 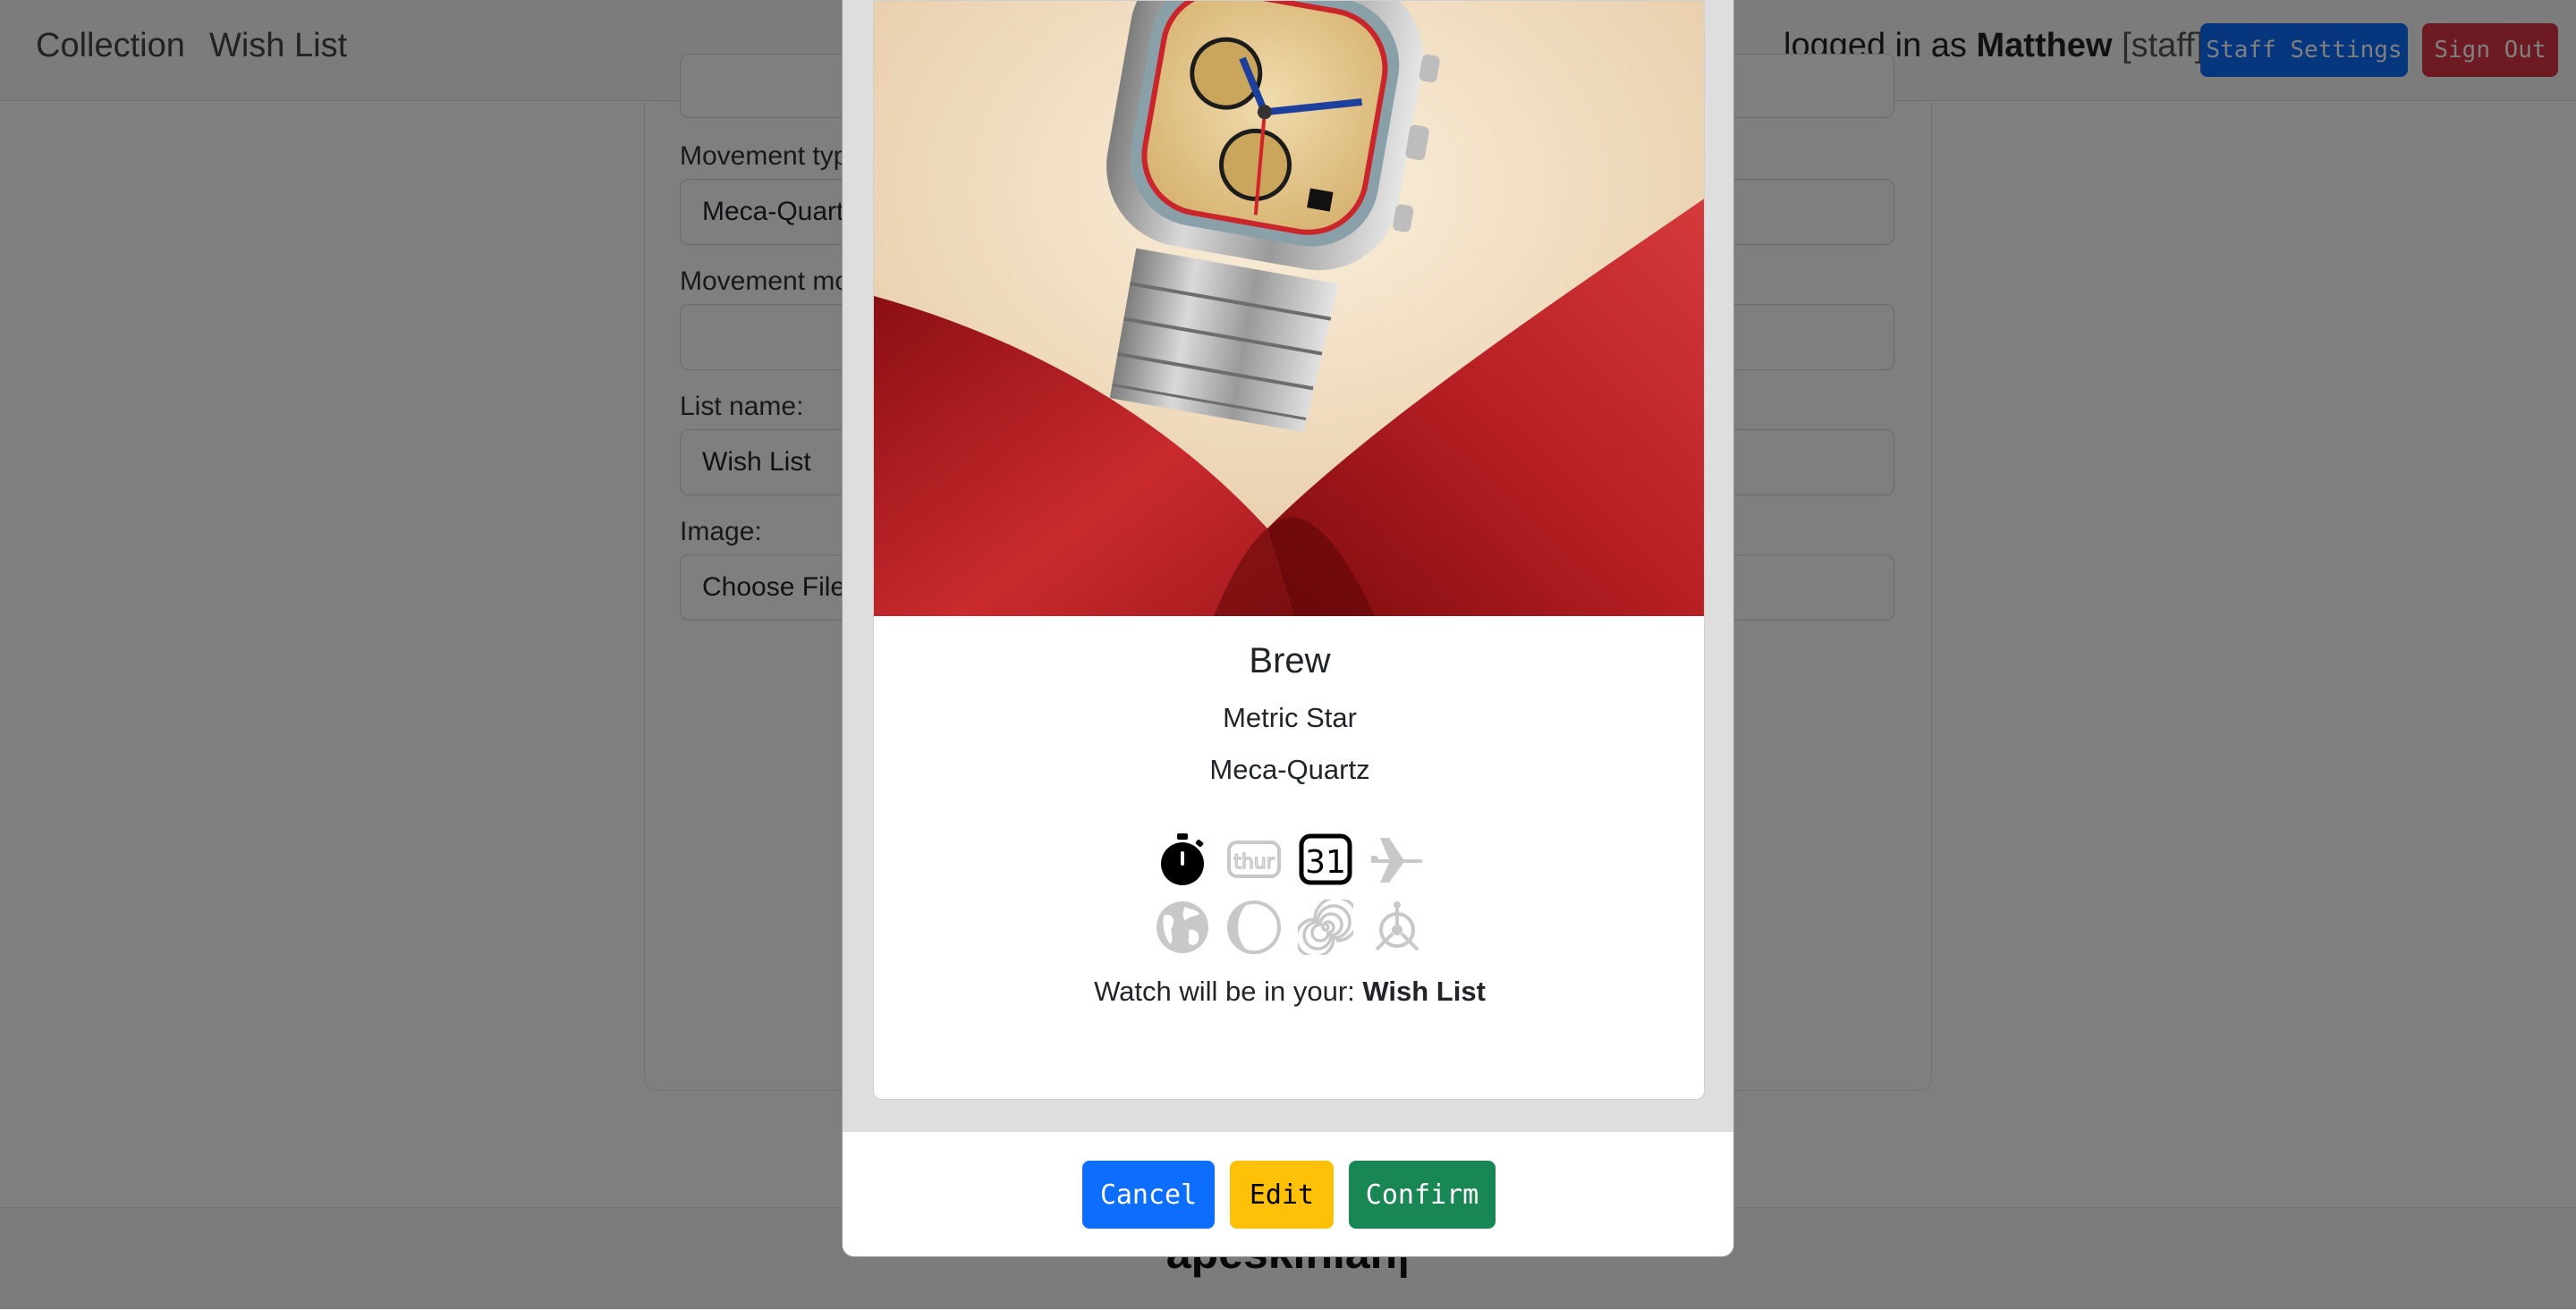 What do you see at coordinates (1290, 660) in the screenshot?
I see `watch-brand: Brew` at bounding box center [1290, 660].